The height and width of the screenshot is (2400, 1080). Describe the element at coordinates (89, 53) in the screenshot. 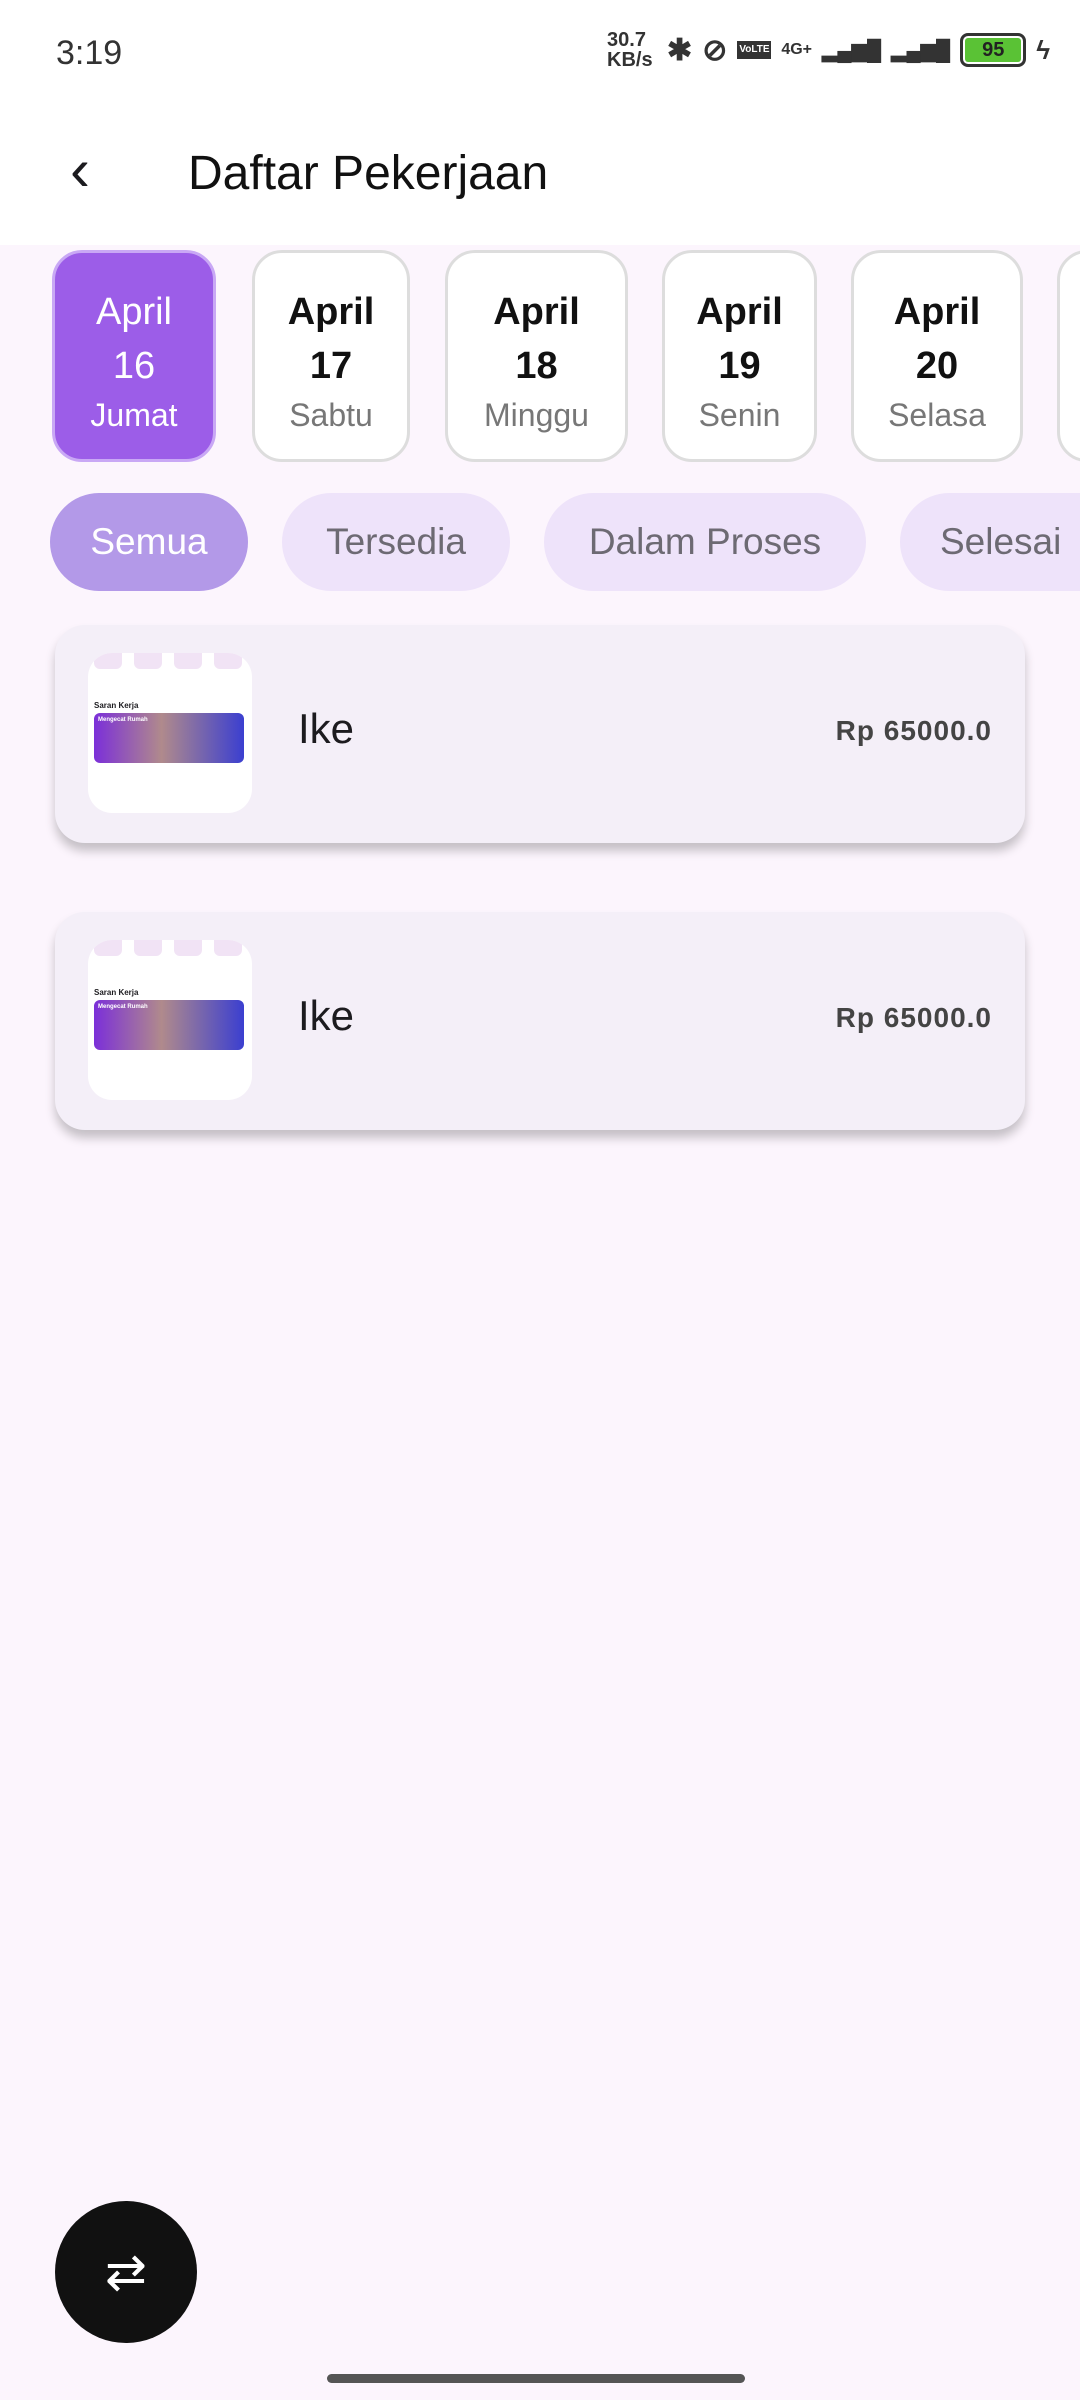

I see `status-time: 3:19` at that location.